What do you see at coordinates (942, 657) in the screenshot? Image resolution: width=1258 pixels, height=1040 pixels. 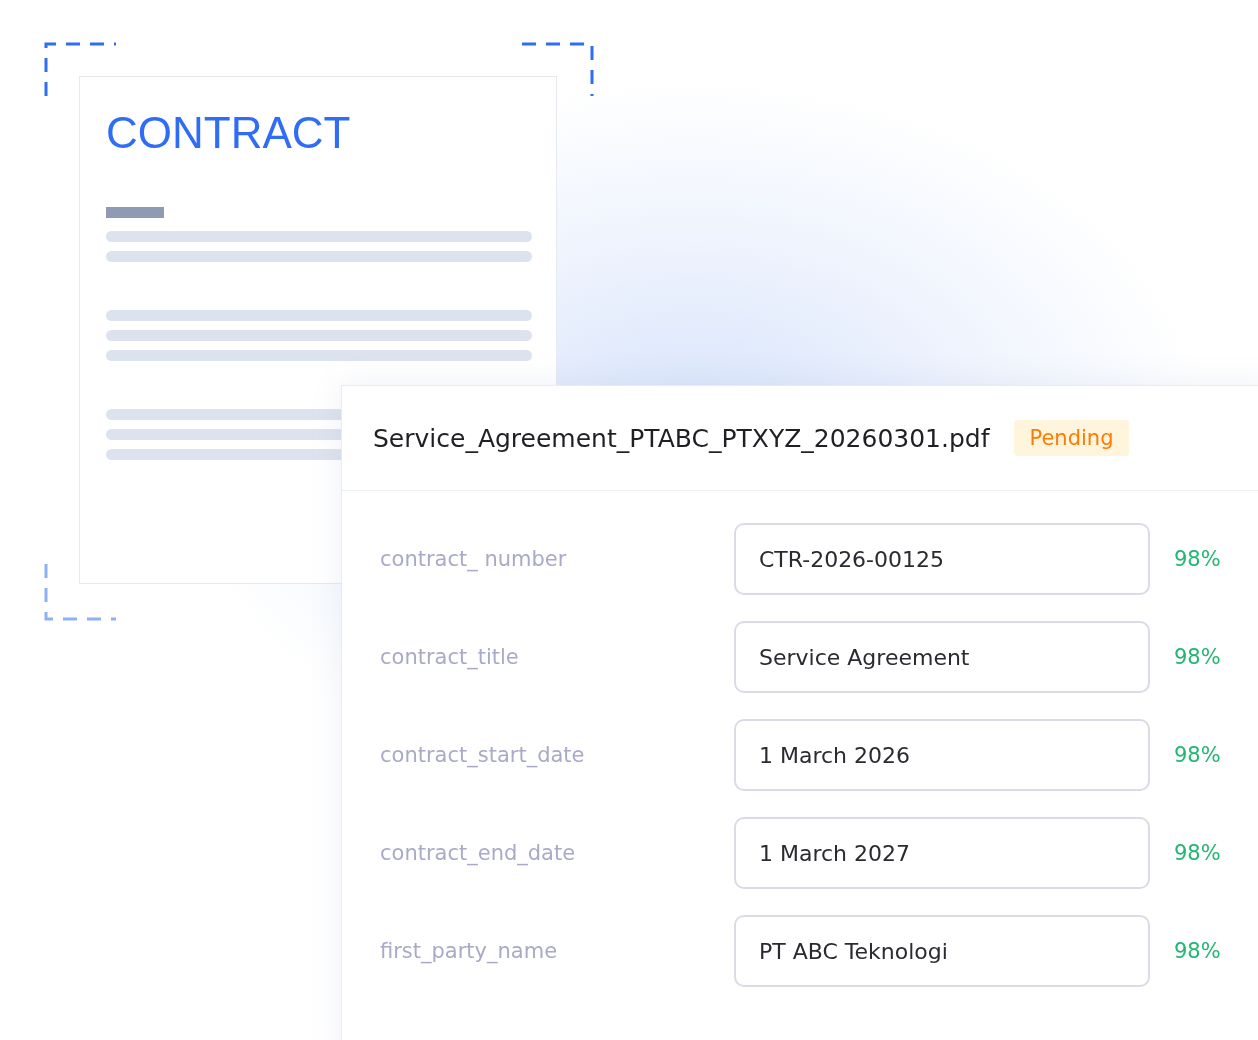 I see `value-field: Service Agreement` at bounding box center [942, 657].